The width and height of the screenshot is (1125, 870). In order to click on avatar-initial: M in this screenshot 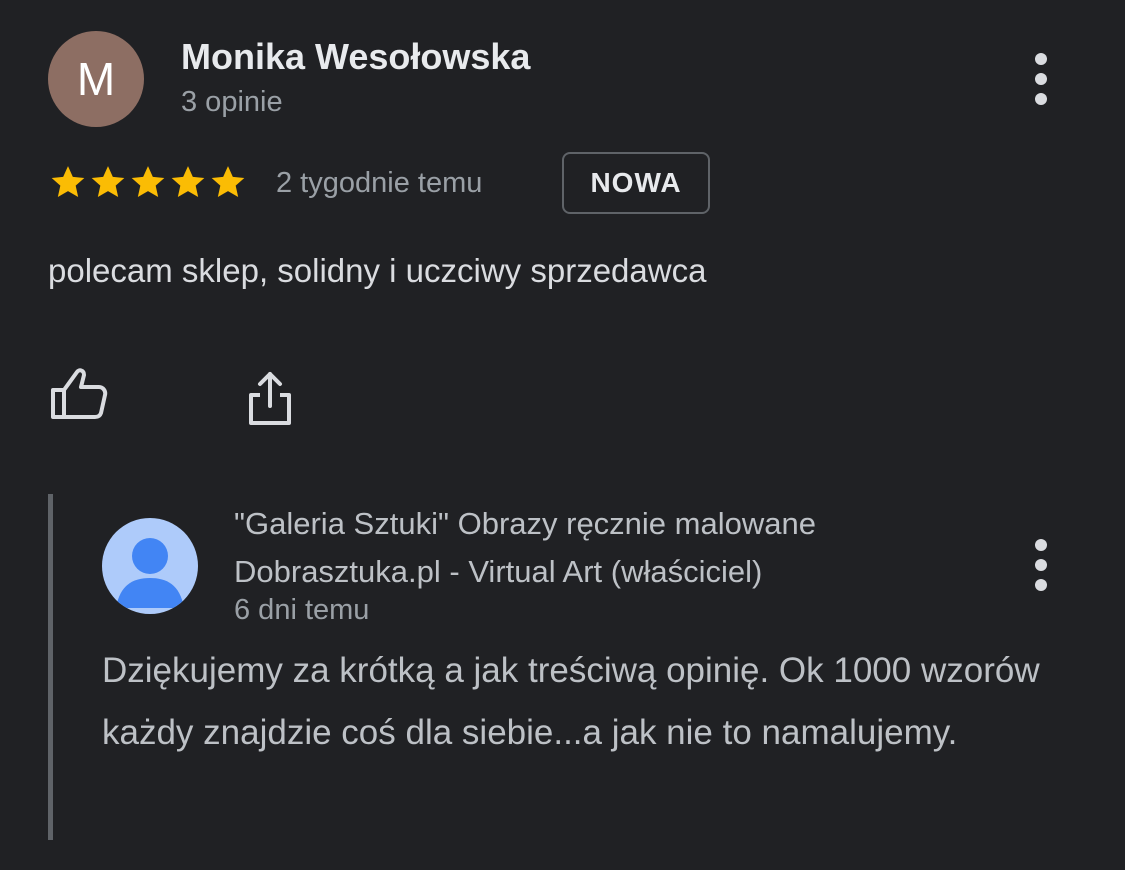, I will do `click(96, 79)`.